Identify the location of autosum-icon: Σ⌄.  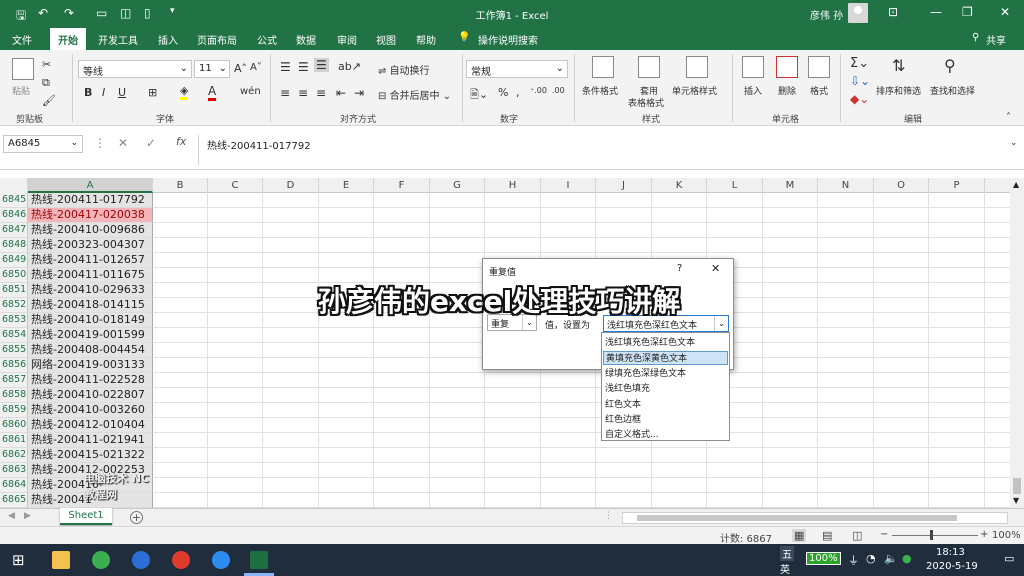
(859, 63).